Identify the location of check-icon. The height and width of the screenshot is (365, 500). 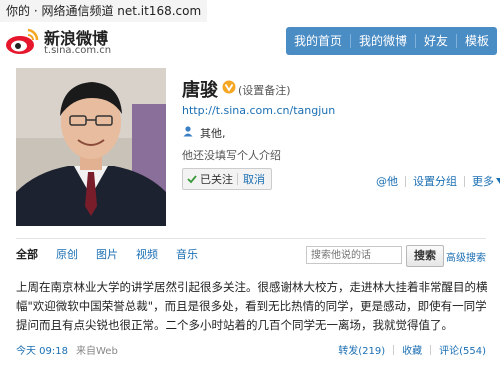
(192, 179).